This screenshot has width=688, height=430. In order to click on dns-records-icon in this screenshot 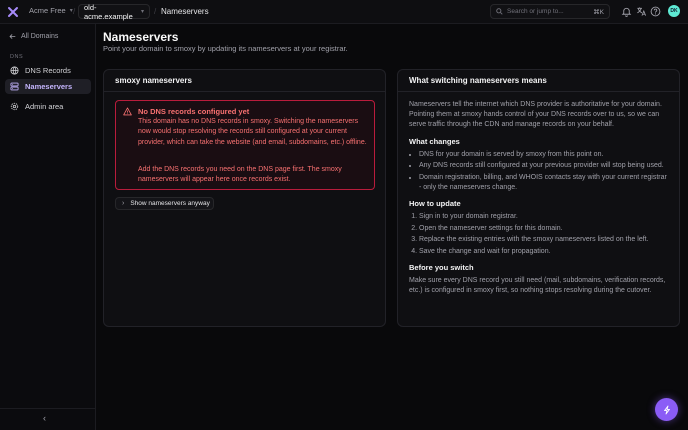, I will do `click(14, 70)`.